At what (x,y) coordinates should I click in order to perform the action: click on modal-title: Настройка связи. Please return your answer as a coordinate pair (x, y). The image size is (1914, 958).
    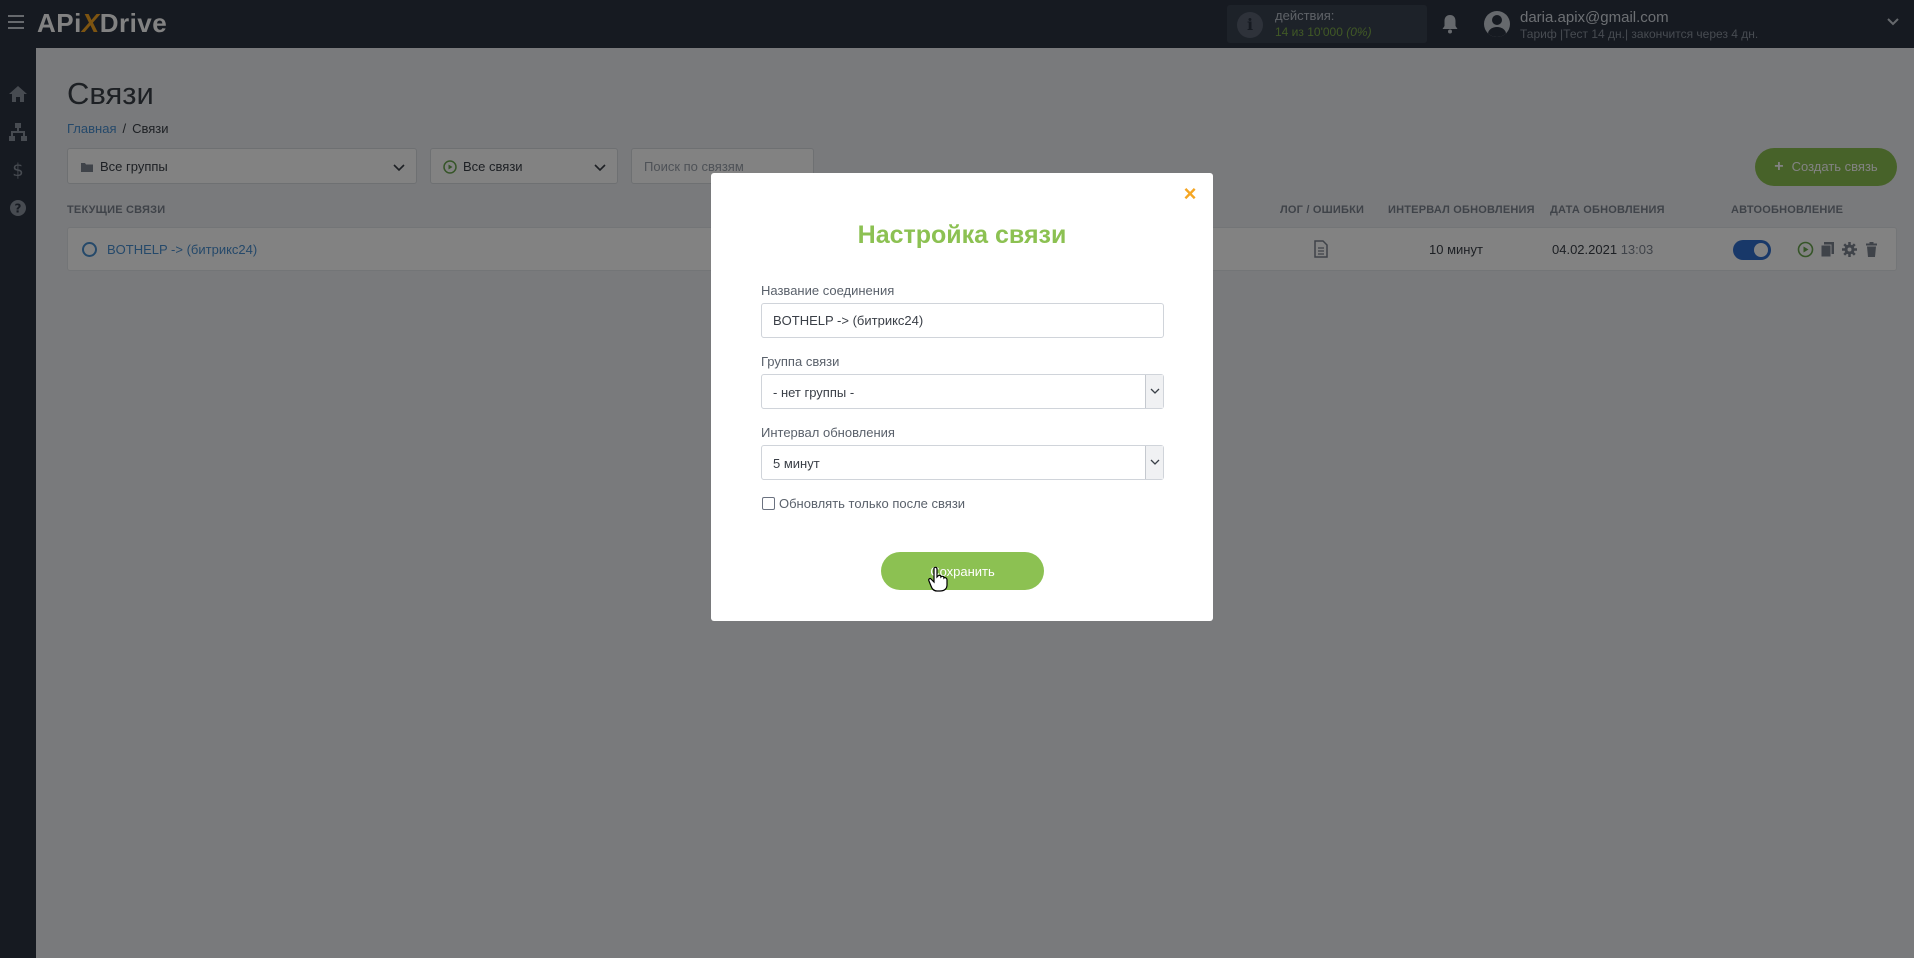
    Looking at the image, I should click on (962, 235).